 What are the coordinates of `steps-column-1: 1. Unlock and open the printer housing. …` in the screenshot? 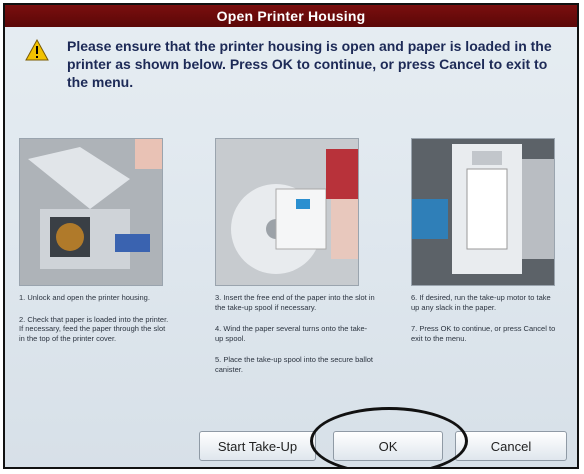 It's located at (94, 324).